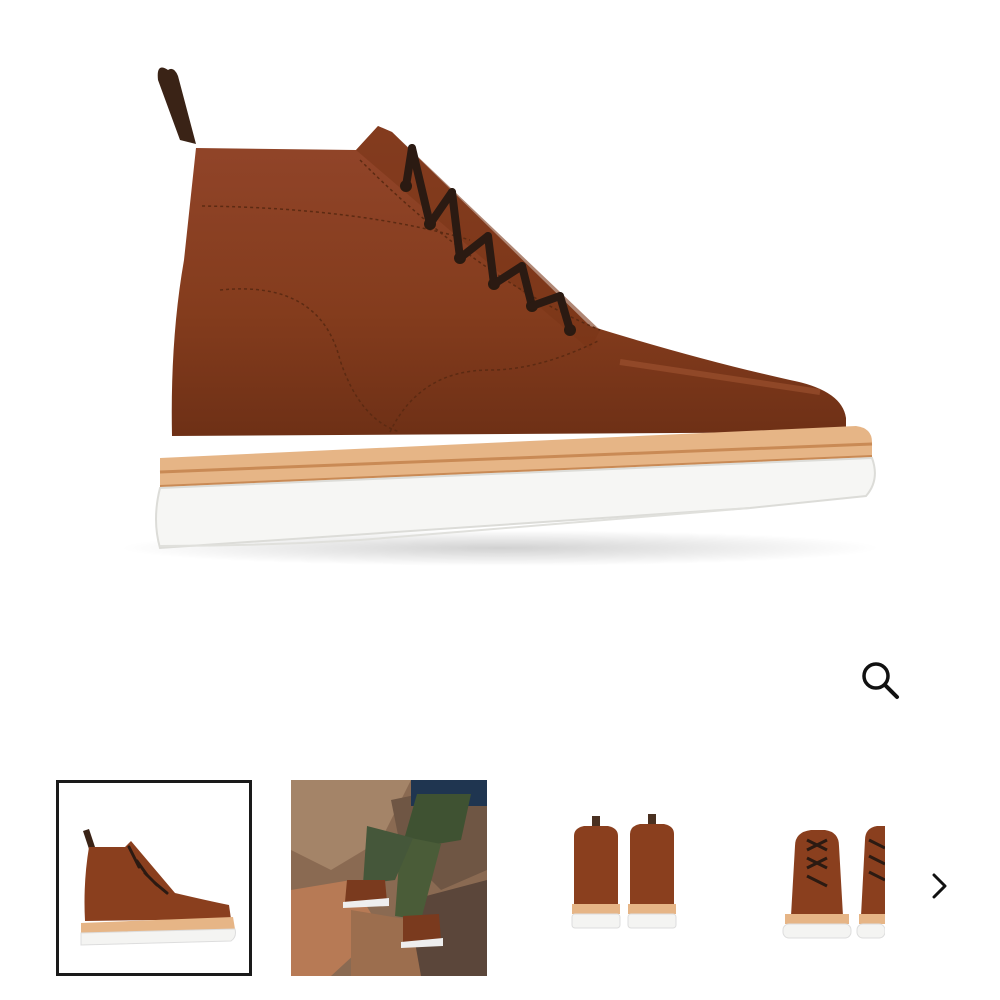 The image size is (1000, 1000). I want to click on thumbnail-boots-front, so click(823, 878).